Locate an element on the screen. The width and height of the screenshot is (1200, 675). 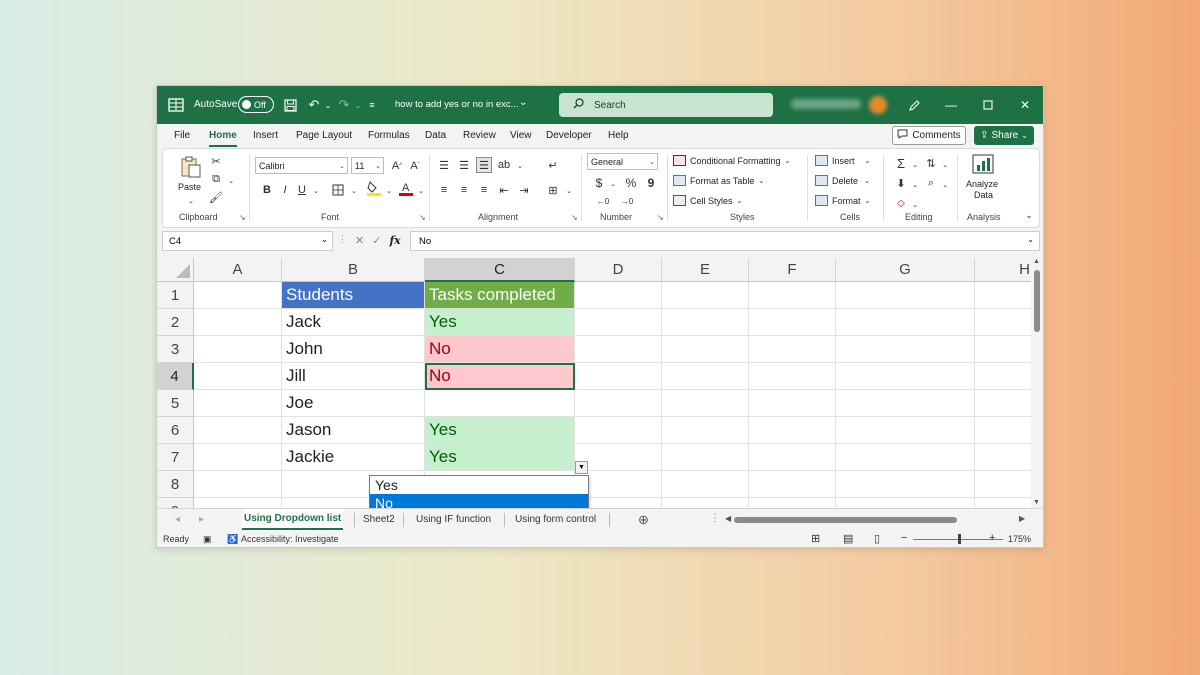
search-box: Search is located at coordinates (666, 105).